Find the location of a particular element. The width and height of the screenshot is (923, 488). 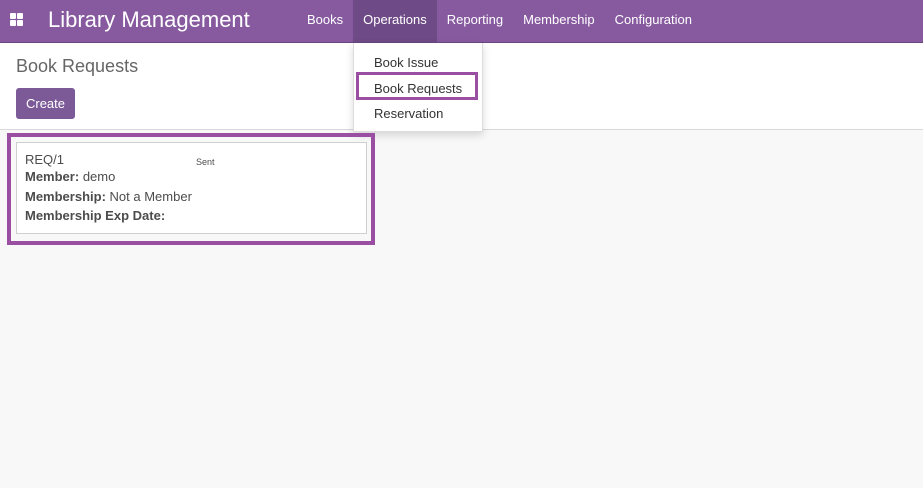

app-title: Library Management is located at coordinates (149, 19).